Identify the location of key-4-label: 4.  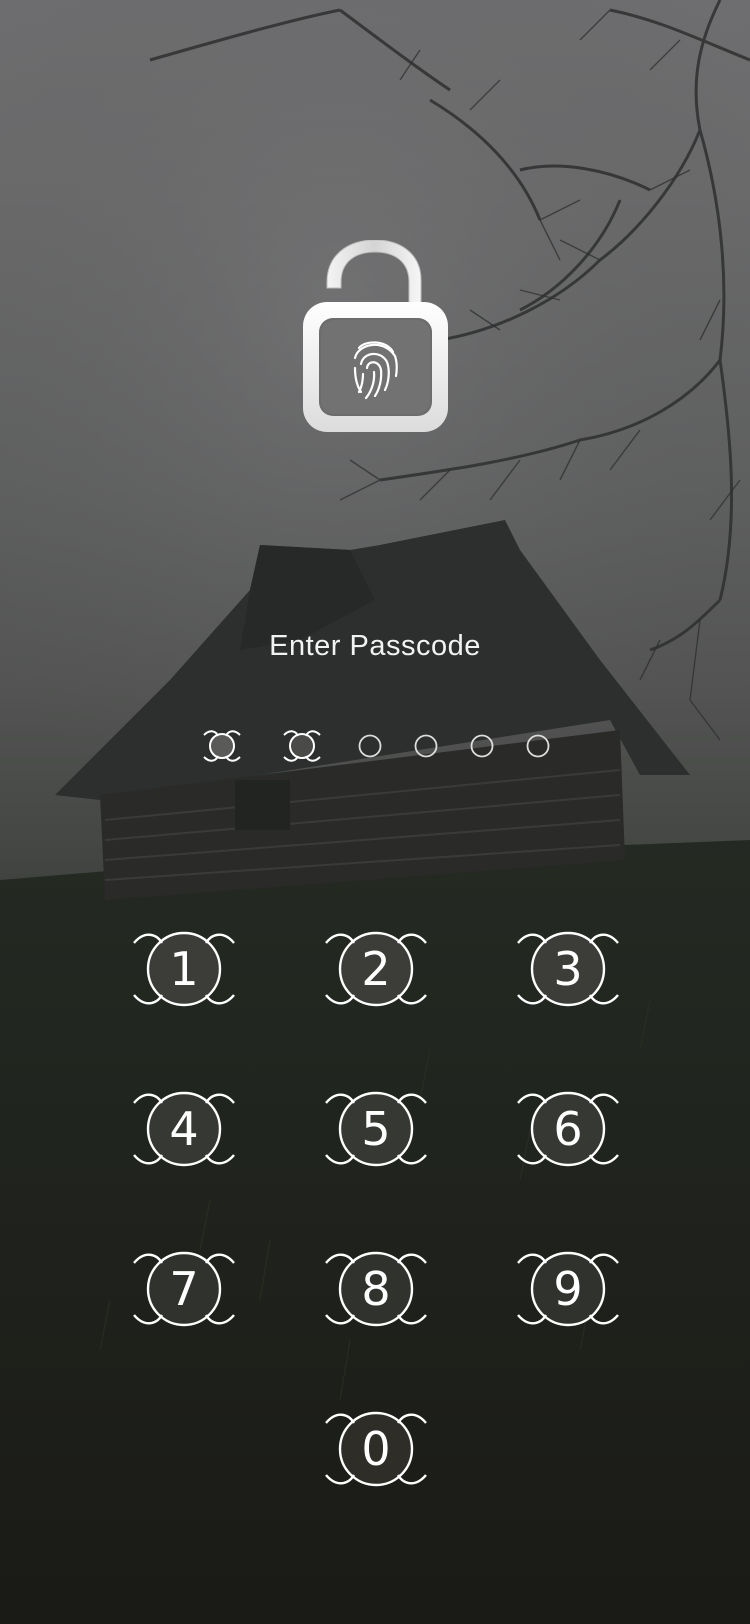
(184, 1129).